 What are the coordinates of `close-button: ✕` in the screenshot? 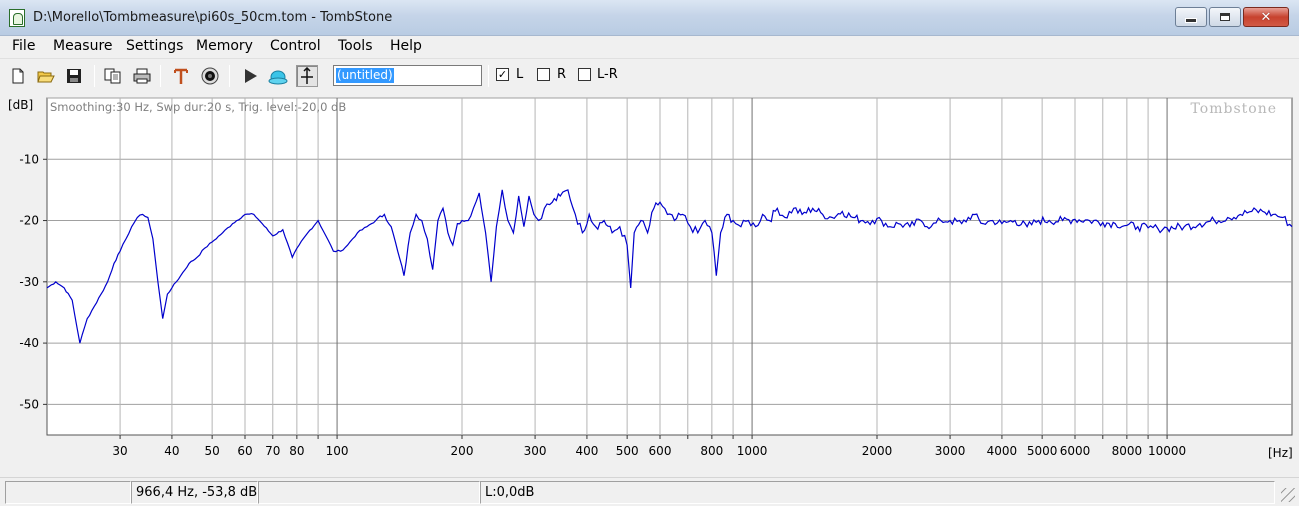 It's located at (1266, 17).